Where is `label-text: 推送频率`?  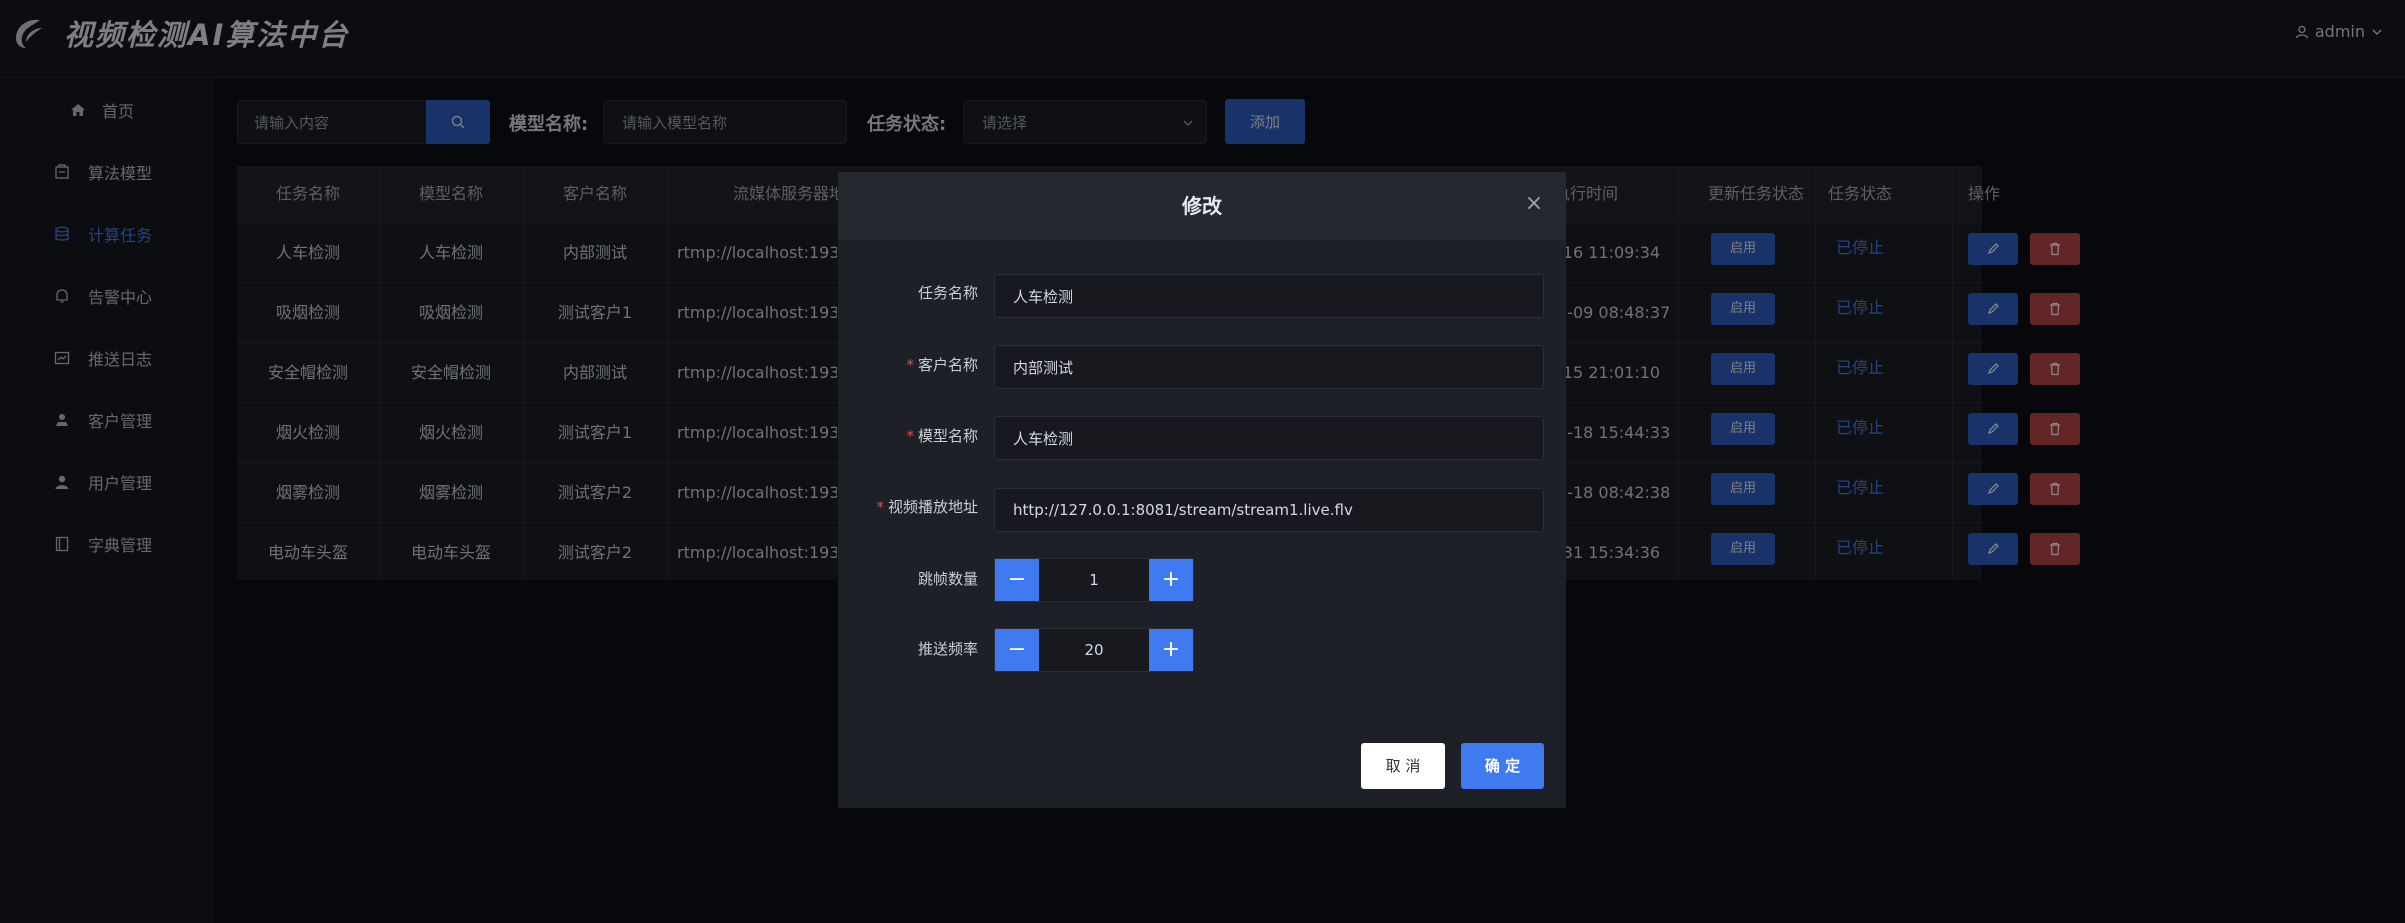
label-text: 推送频率 is located at coordinates (947, 649).